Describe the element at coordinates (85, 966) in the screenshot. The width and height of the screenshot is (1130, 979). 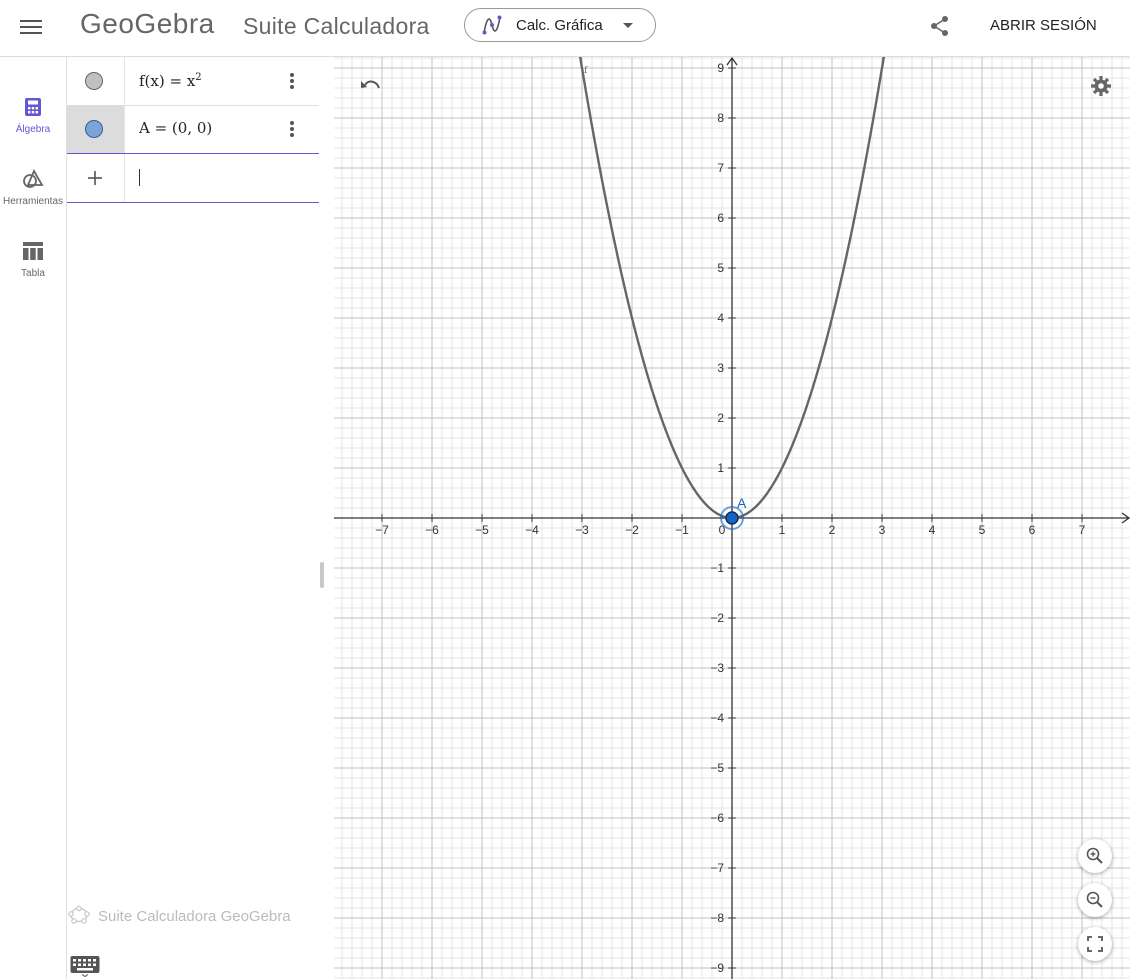
I see `keyboard-icon` at that location.